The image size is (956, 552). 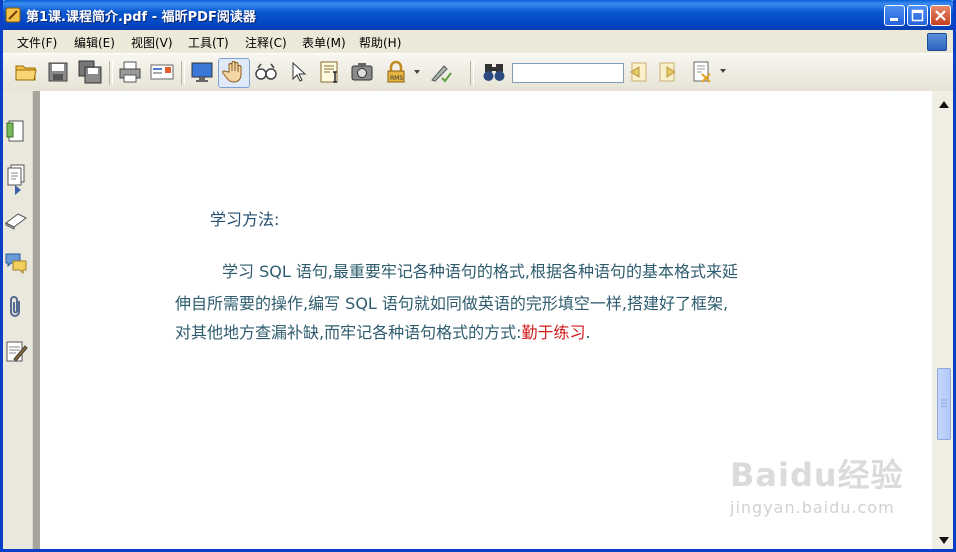 I want to click on close-button, so click(x=940, y=15).